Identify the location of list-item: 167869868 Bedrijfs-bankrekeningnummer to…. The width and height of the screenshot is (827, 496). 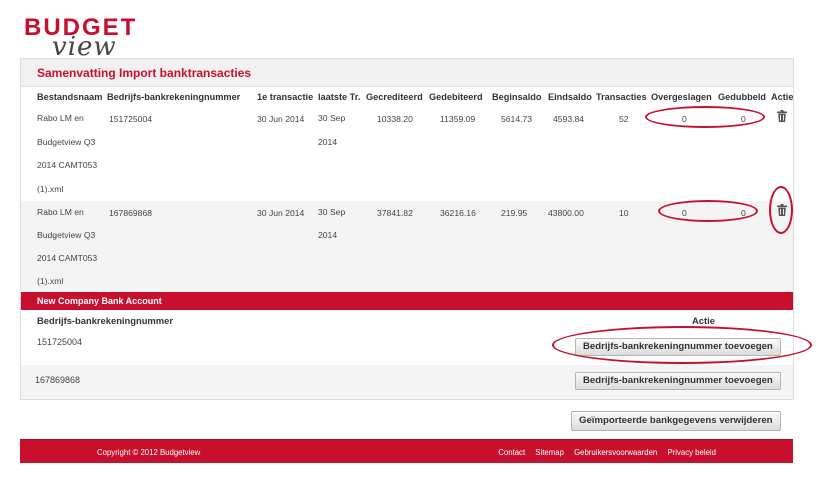
(407, 382).